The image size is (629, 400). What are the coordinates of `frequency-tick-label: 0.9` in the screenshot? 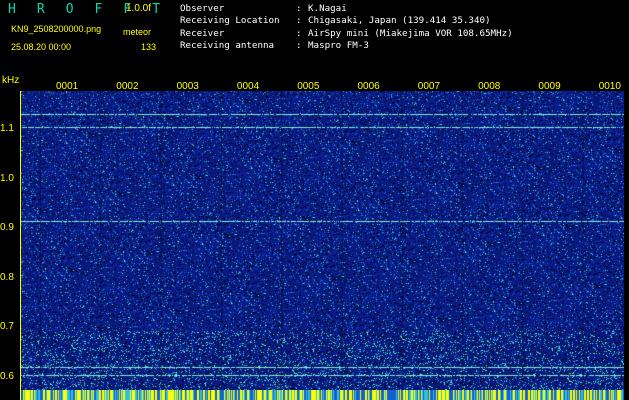 It's located at (7, 228).